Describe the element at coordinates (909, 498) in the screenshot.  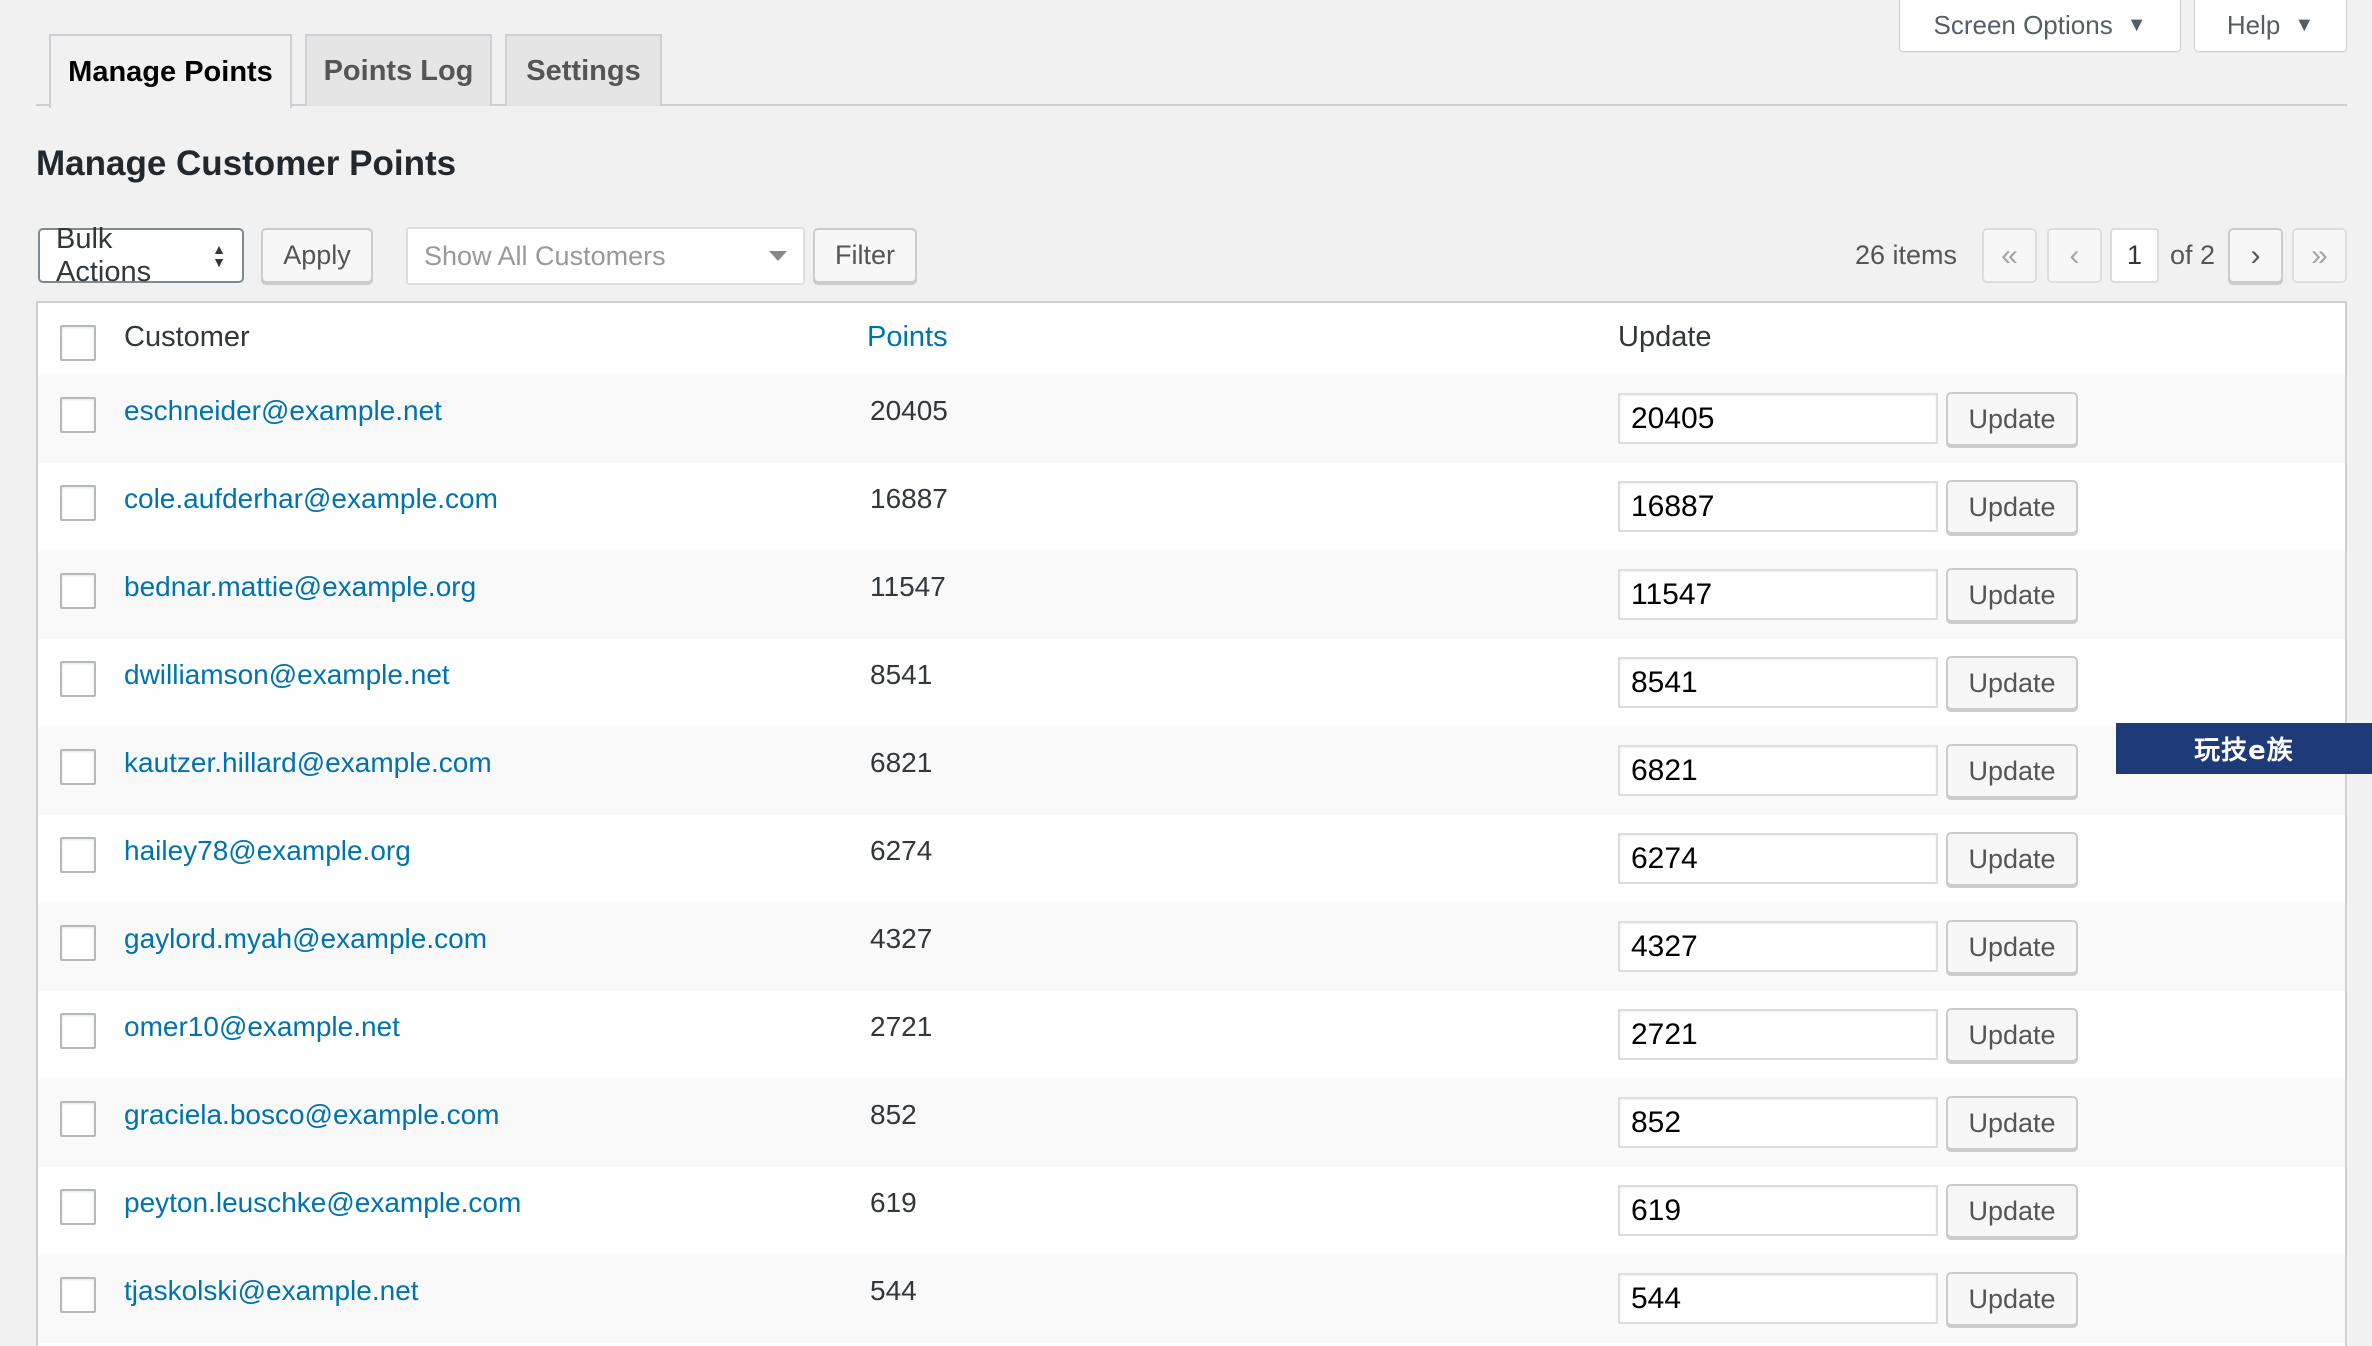
I see `points-value: 16887` at that location.